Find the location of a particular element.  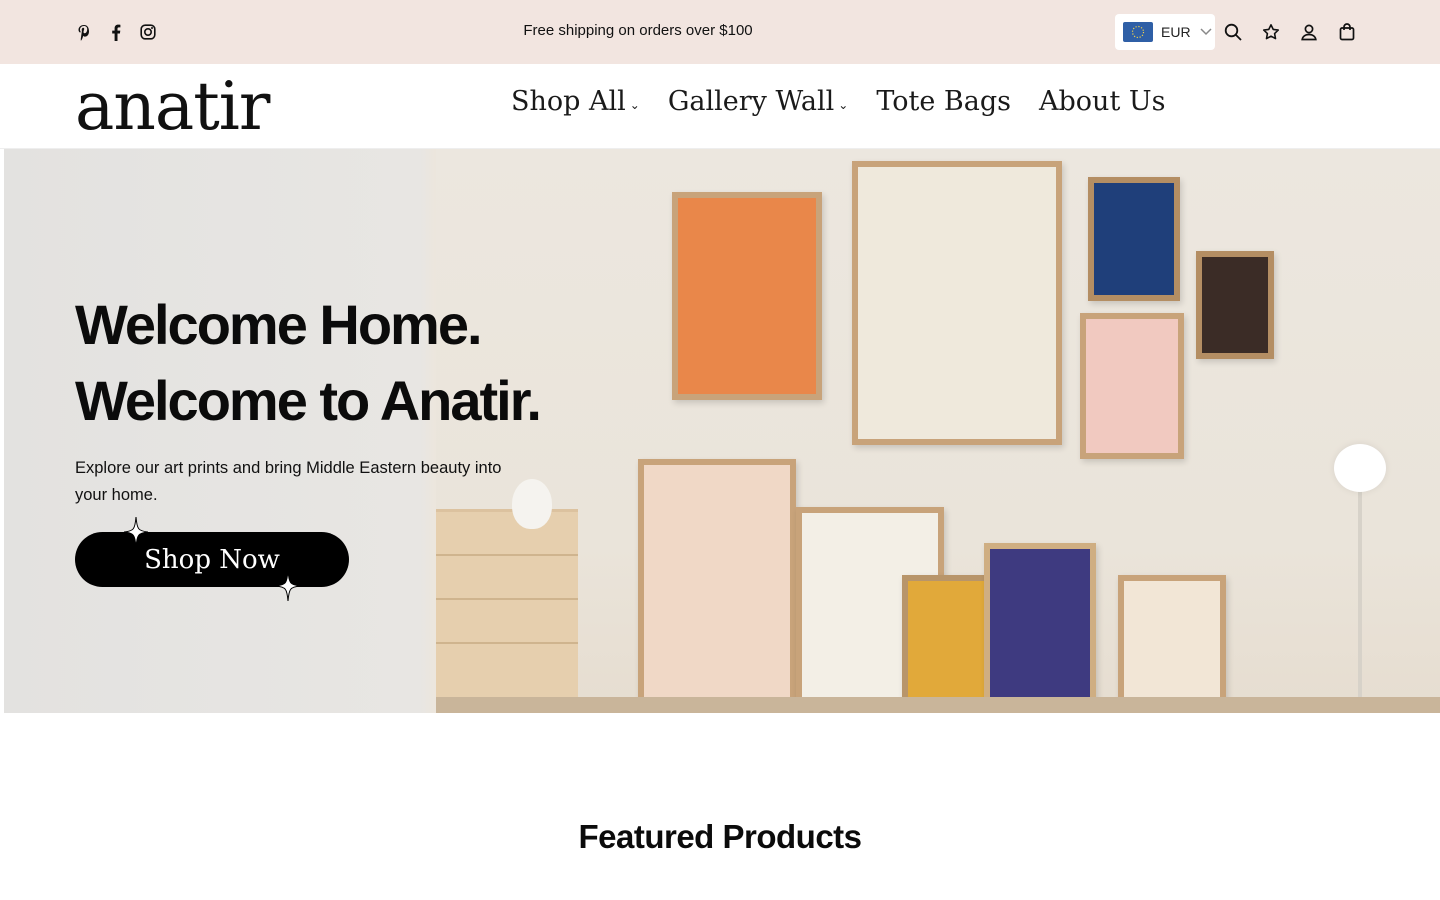

hero-title: Welcome Home. Welcome to Anatir. is located at coordinates (308, 363).